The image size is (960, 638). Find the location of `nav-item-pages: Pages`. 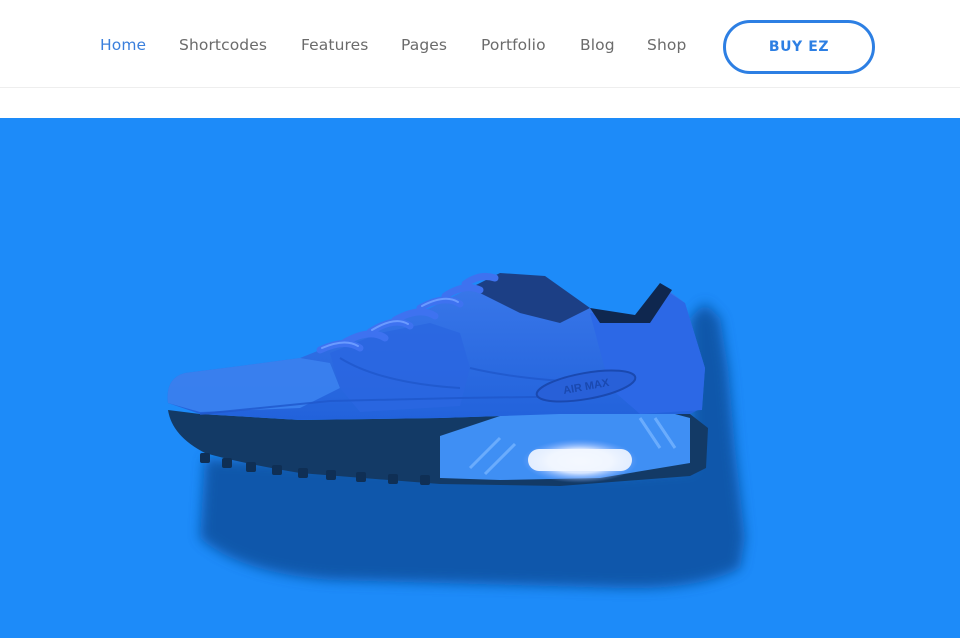

nav-item-pages: Pages is located at coordinates (424, 45).